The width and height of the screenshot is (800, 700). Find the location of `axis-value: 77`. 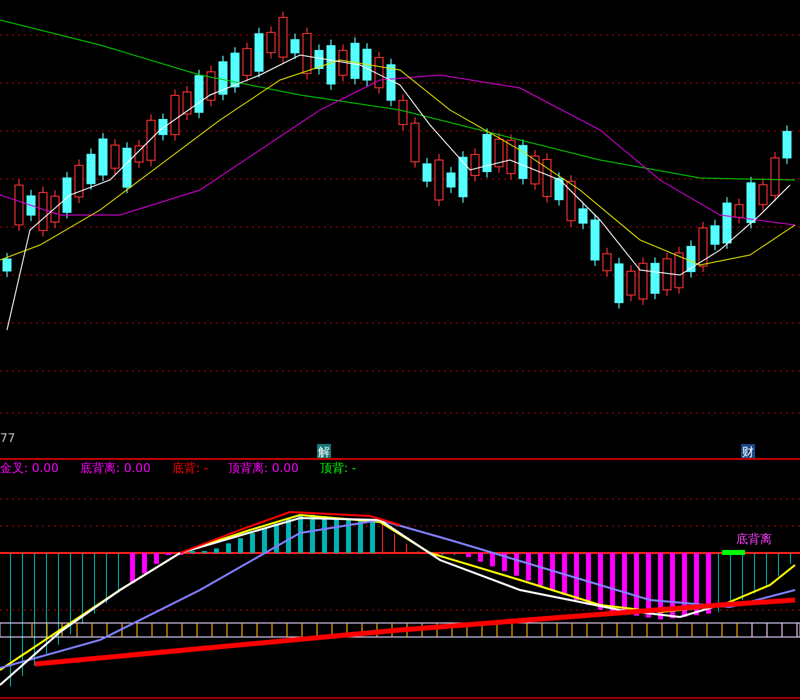

axis-value: 77 is located at coordinates (8, 438).